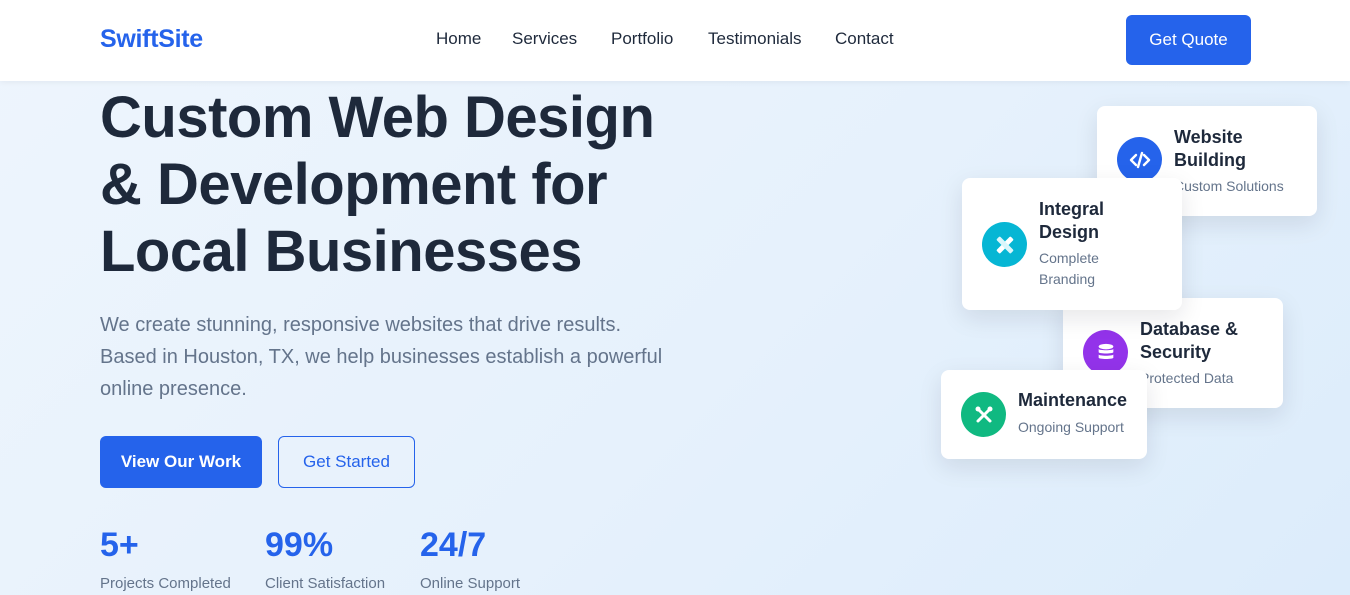  I want to click on nav-link-contact: Contact, so click(864, 39).